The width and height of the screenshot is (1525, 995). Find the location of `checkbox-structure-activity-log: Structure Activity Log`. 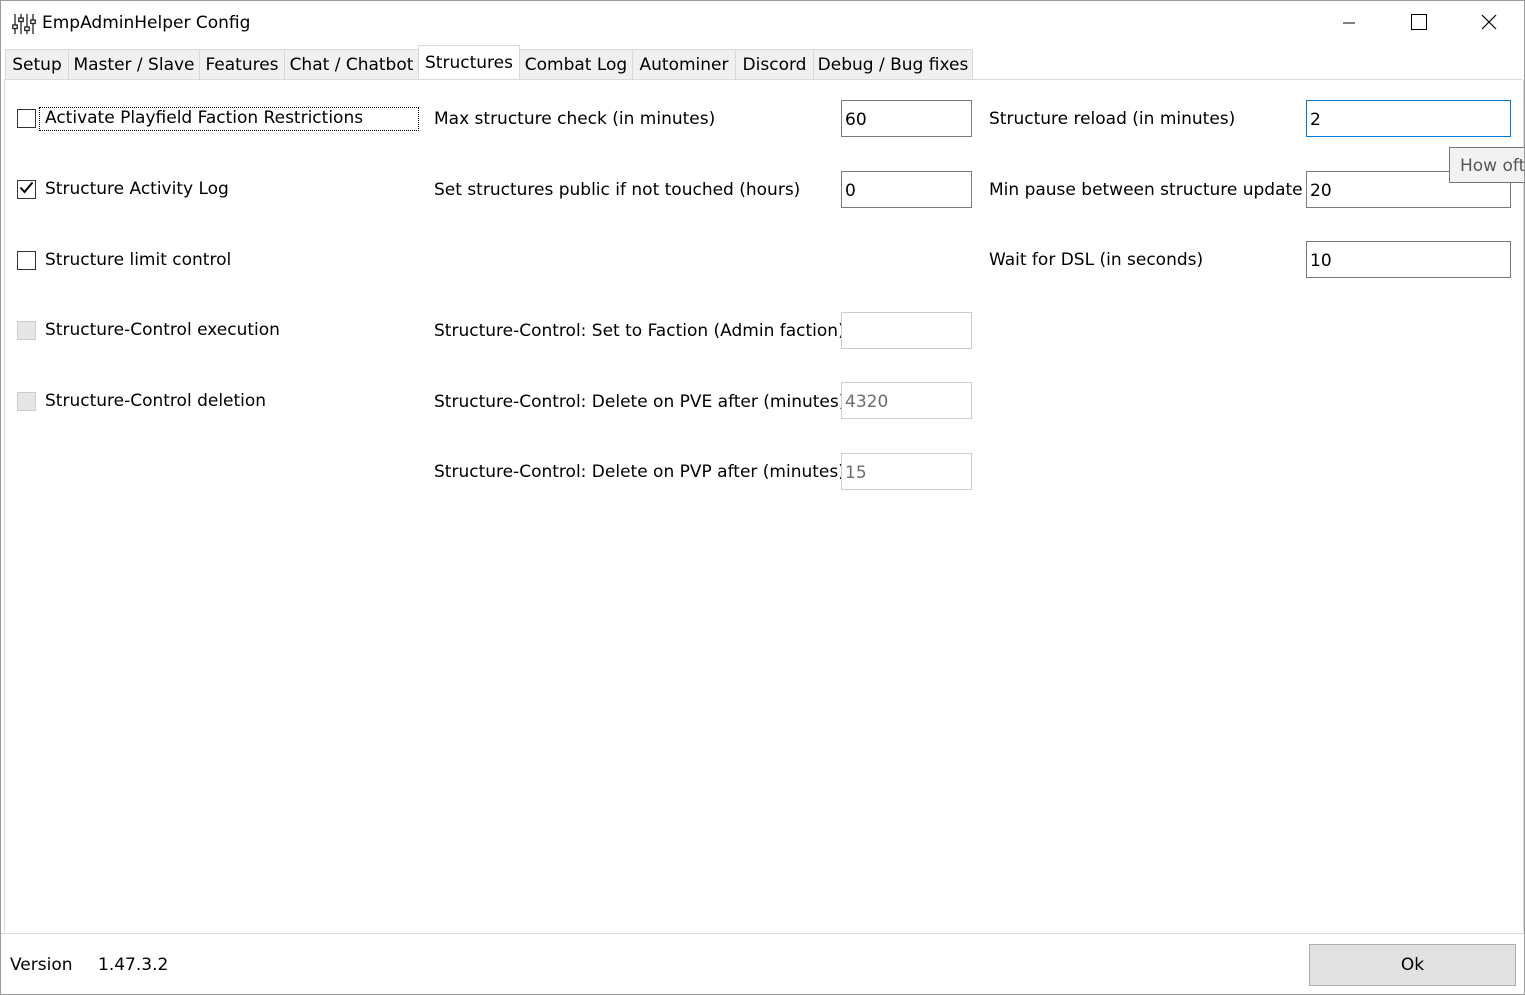

checkbox-structure-activity-log: Structure Activity Log is located at coordinates (123, 189).